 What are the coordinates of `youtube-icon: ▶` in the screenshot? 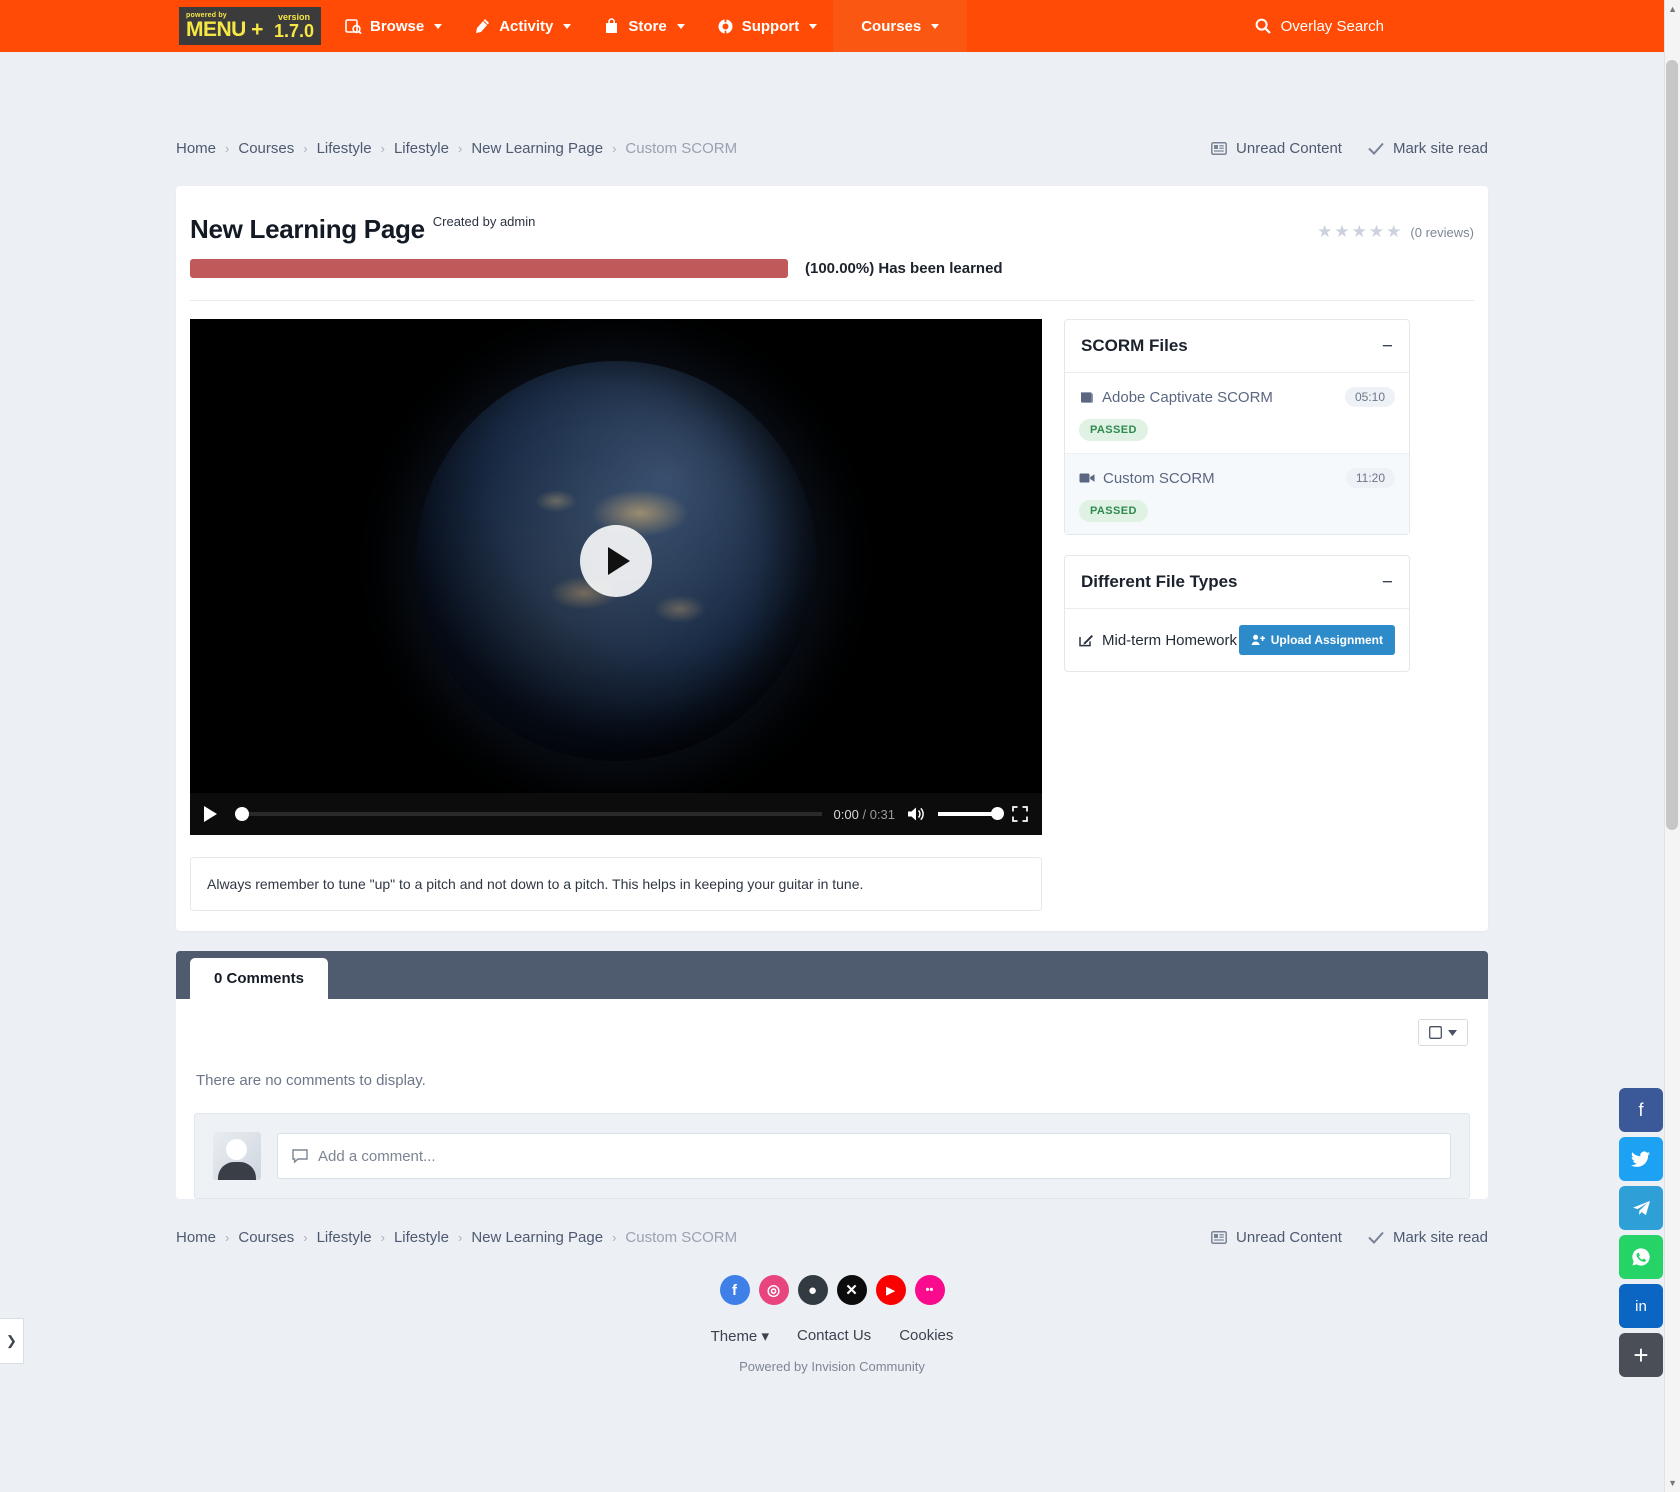 It's located at (890, 1290).